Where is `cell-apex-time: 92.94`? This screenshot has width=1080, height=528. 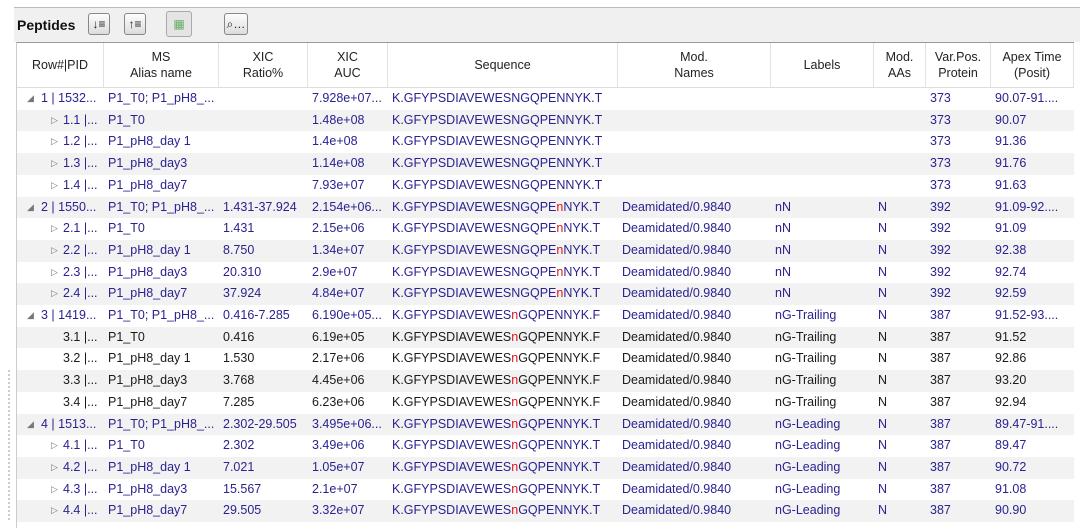
cell-apex-time: 92.94 is located at coordinates (1011, 401).